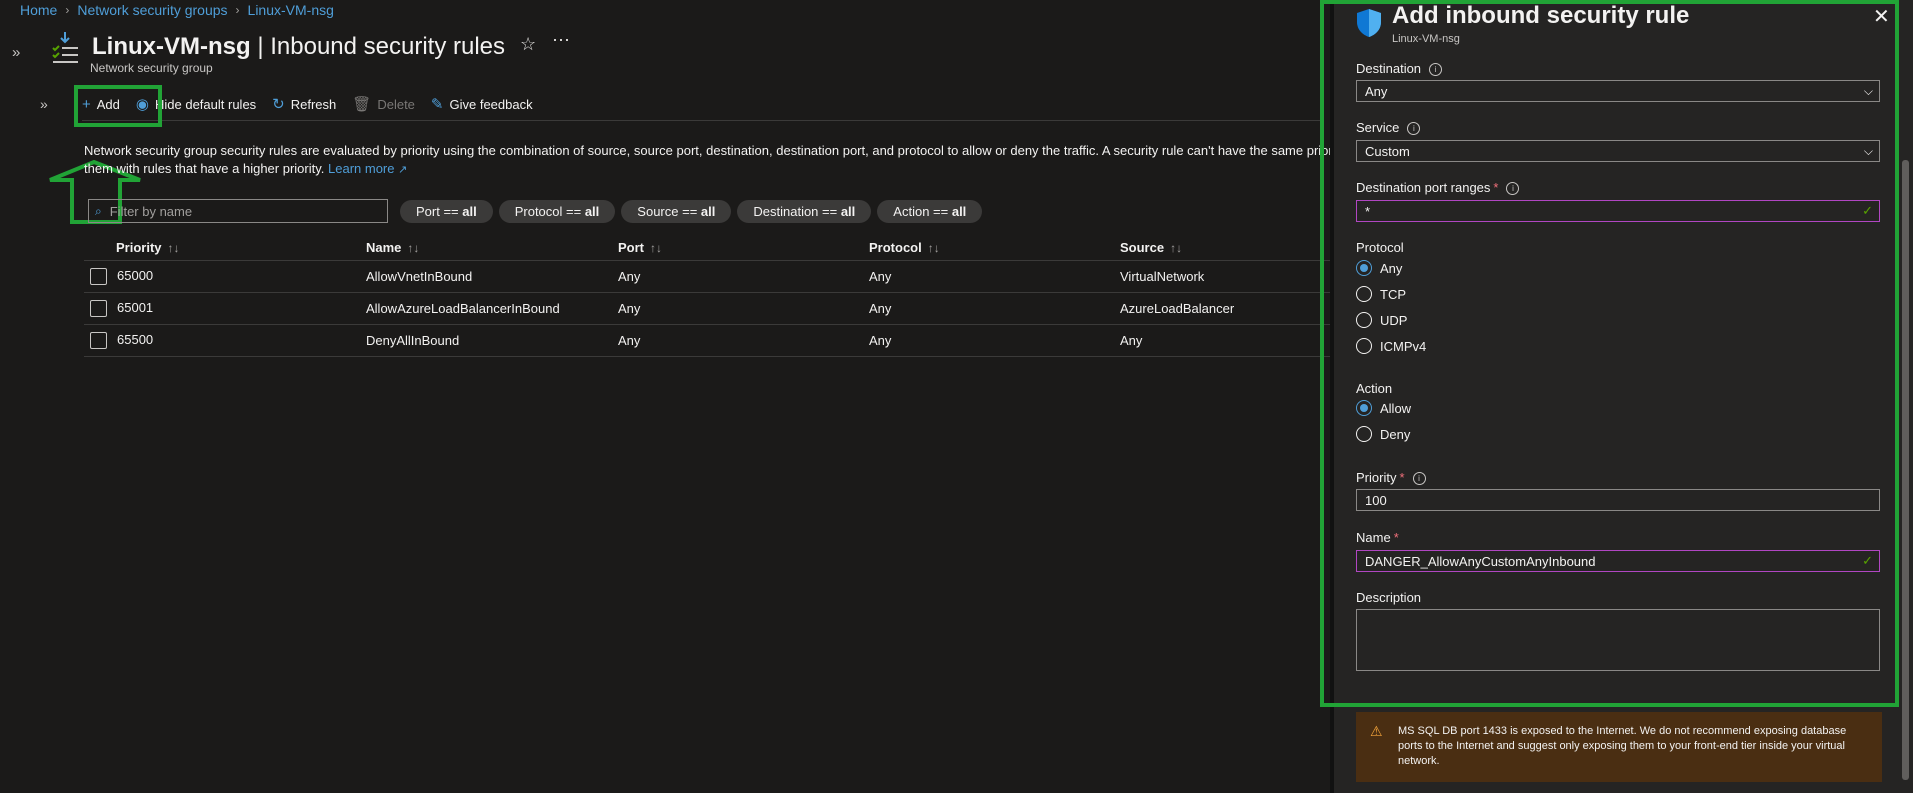 This screenshot has width=1913, height=793. I want to click on page-header: Linux-VM-nsg | Inbound security rules, so click(277, 47).